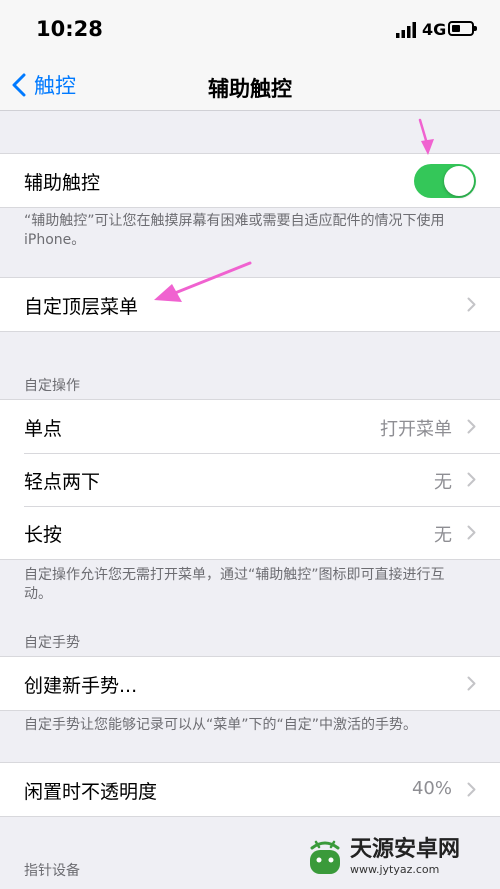  Describe the element at coordinates (52, 643) in the screenshot. I see `custom-gestures-header: 自定手势` at that location.